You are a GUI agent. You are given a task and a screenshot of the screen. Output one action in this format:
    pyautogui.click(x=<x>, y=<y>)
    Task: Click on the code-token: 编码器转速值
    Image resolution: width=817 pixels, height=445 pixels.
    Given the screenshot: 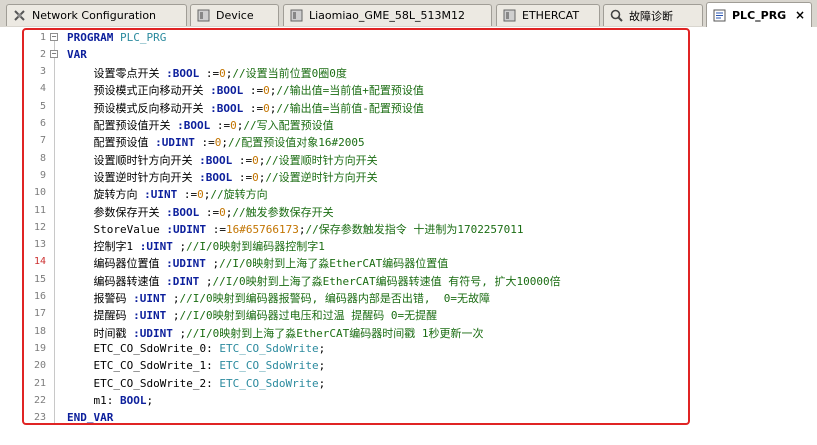 What is the action you would take?
    pyautogui.click(x=117, y=281)
    